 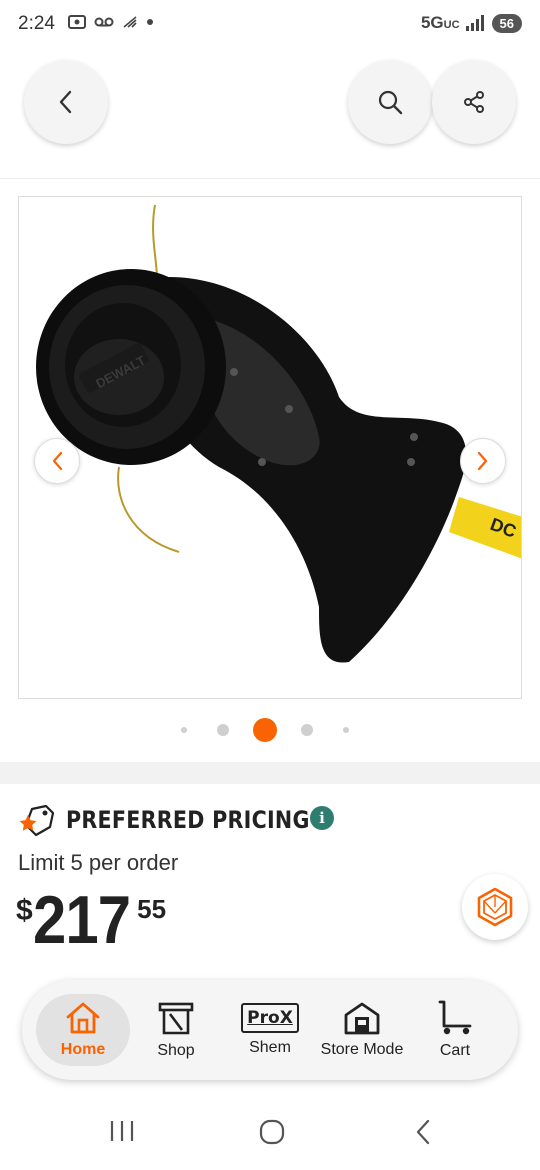 I want to click on preferred-pricing-header: PREFERRED PRICING, so click(x=183, y=820).